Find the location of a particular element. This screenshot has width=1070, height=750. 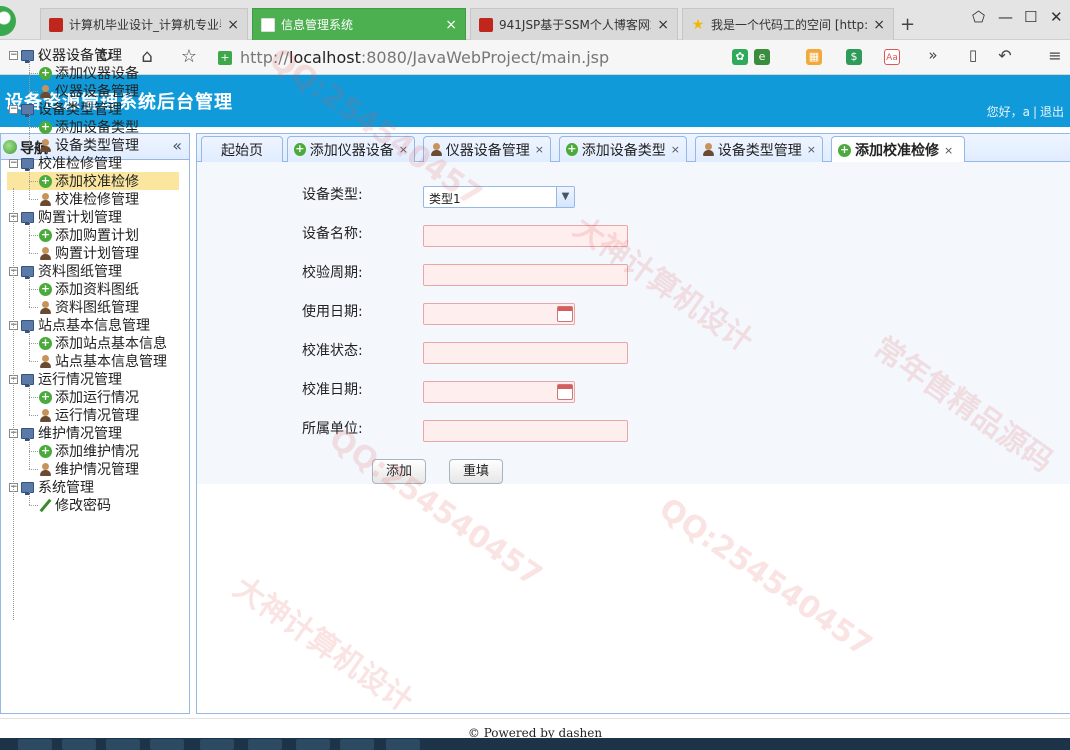

field-label-device-type: 设备类型: is located at coordinates (332, 195).